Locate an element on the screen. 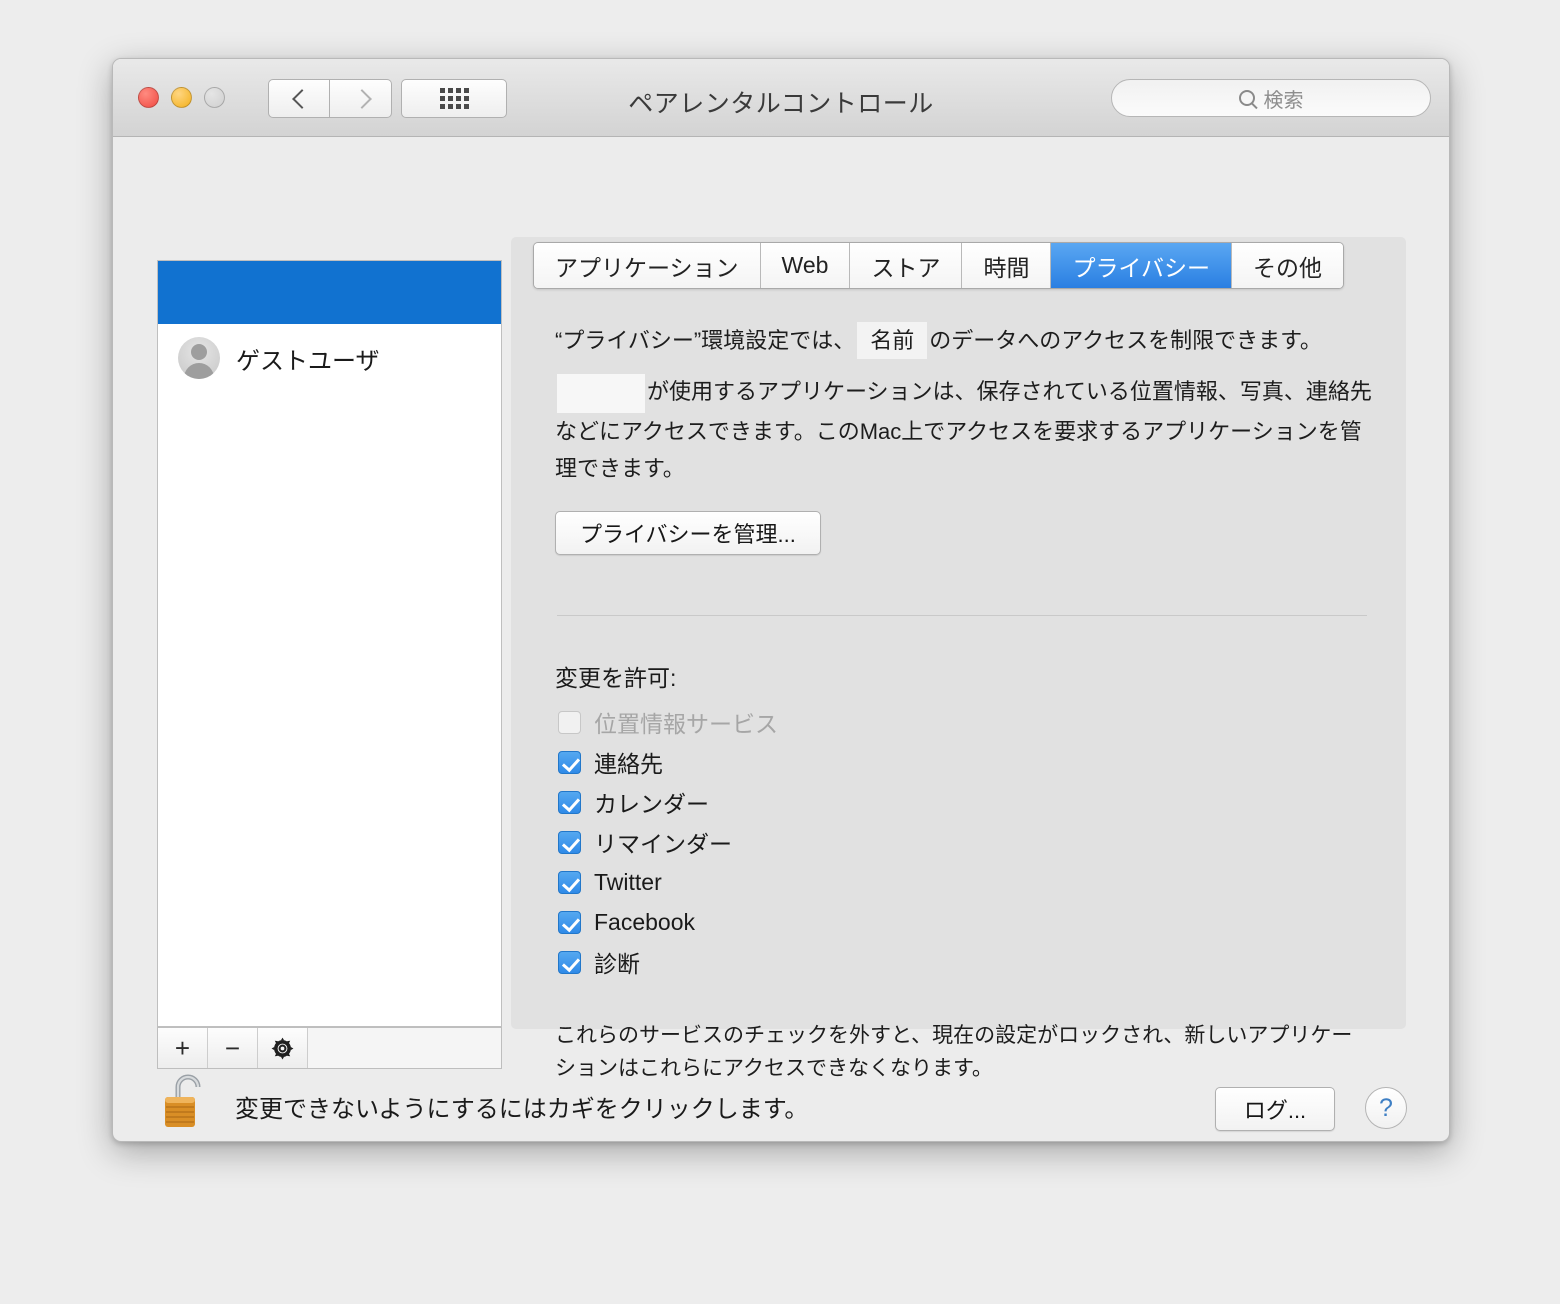 Image resolution: width=1560 pixels, height=1304 pixels. lock-description: 変更できないようにするにはカギをクリックします。 is located at coordinates (522, 1109).